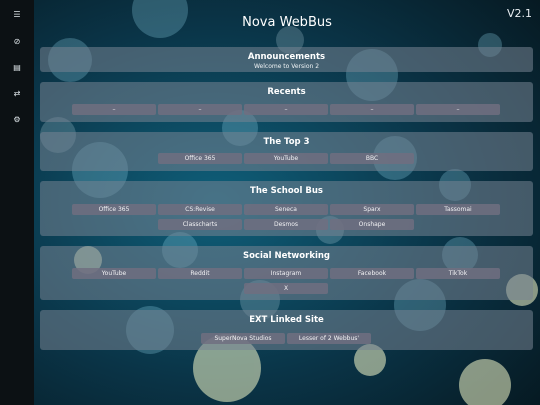  I want to click on school-link-desmos: Desmos, so click(286, 224).